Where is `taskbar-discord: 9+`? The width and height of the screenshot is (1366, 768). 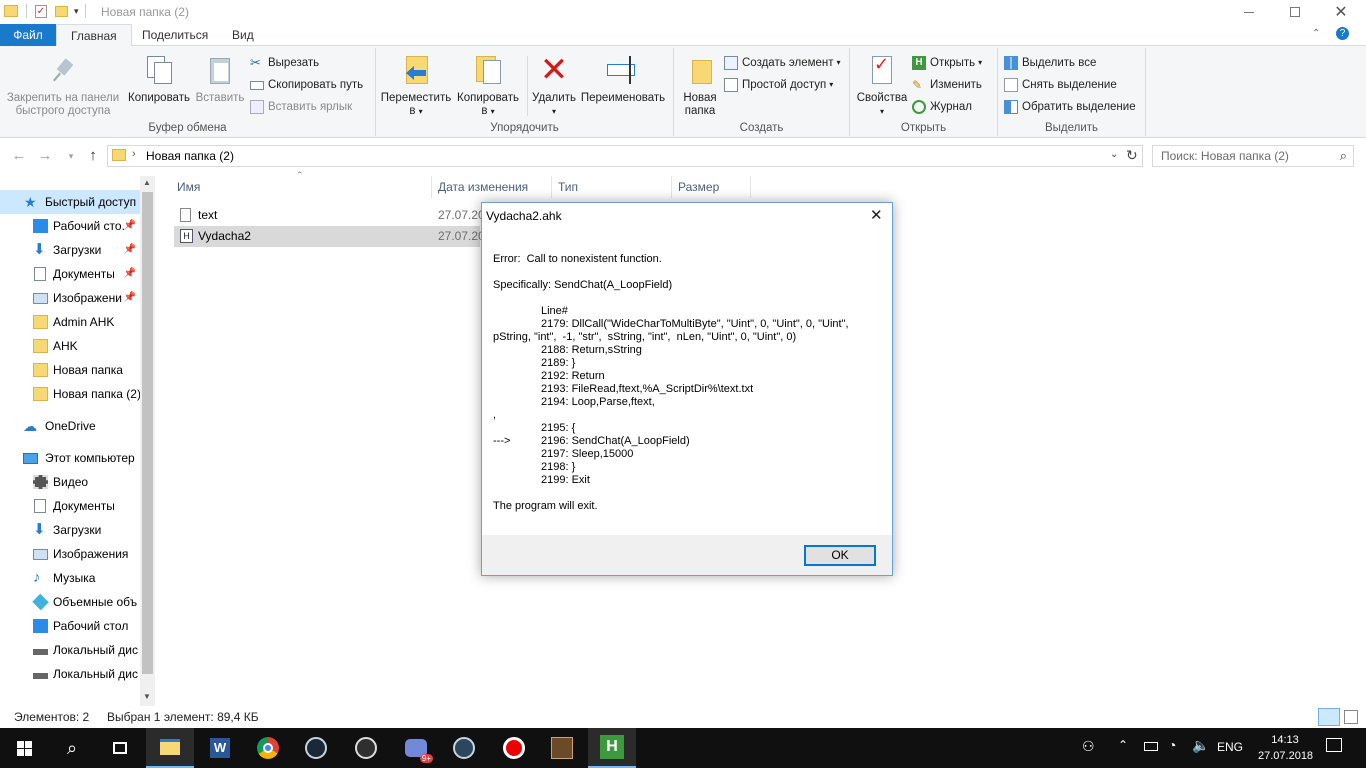 taskbar-discord: 9+ is located at coordinates (416, 748).